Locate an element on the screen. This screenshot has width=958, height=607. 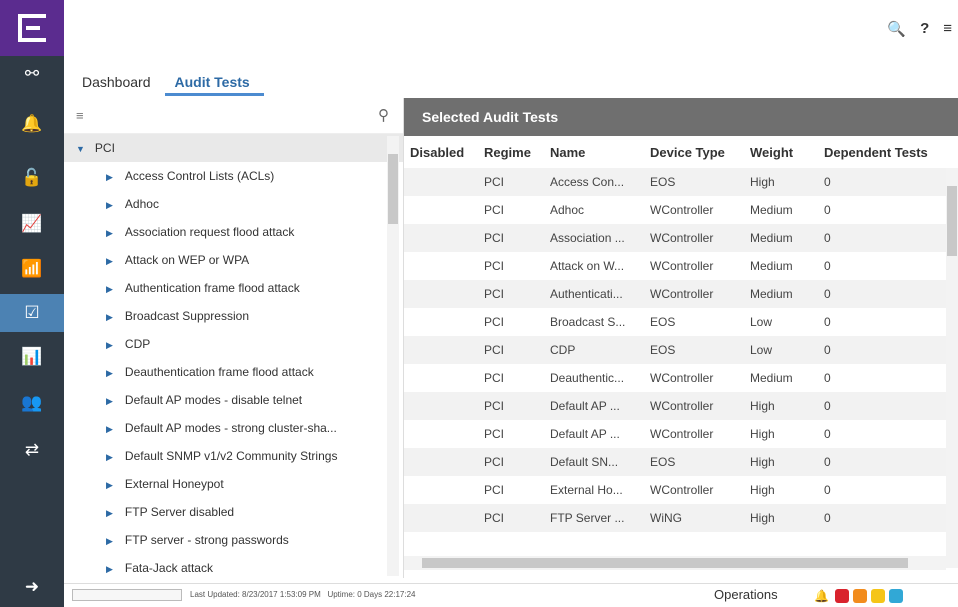
arrow-right-icon: ➜ is located at coordinates (32, 587).